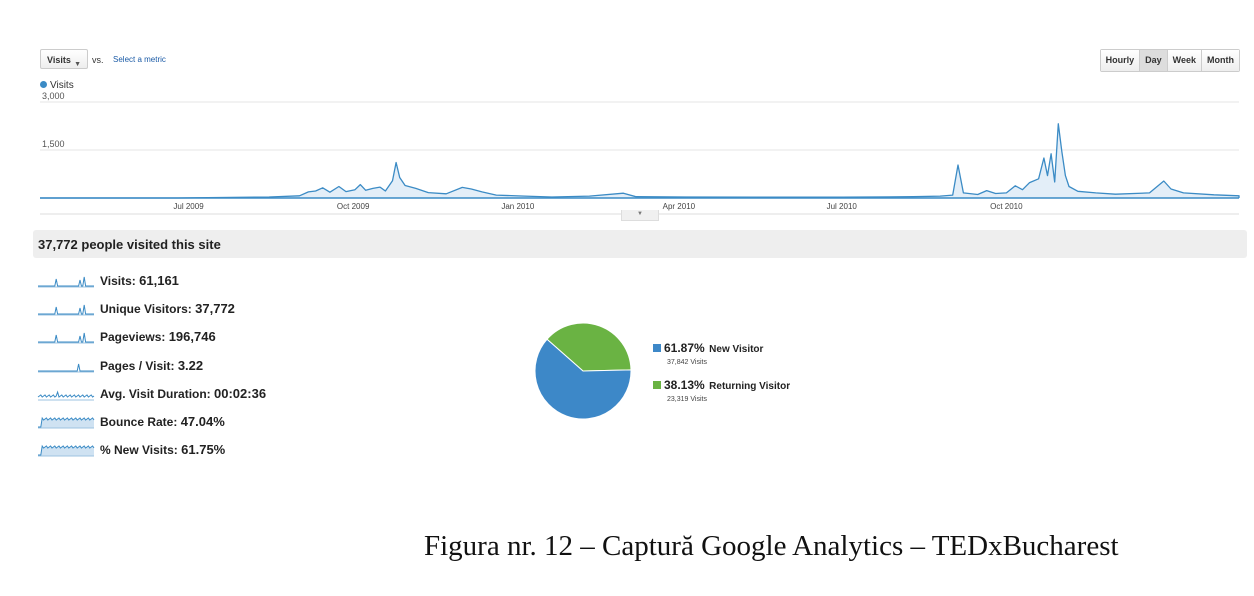 Image resolution: width=1254 pixels, height=596 pixels. What do you see at coordinates (583, 371) in the screenshot?
I see `visitor-type-pie-chart` at bounding box center [583, 371].